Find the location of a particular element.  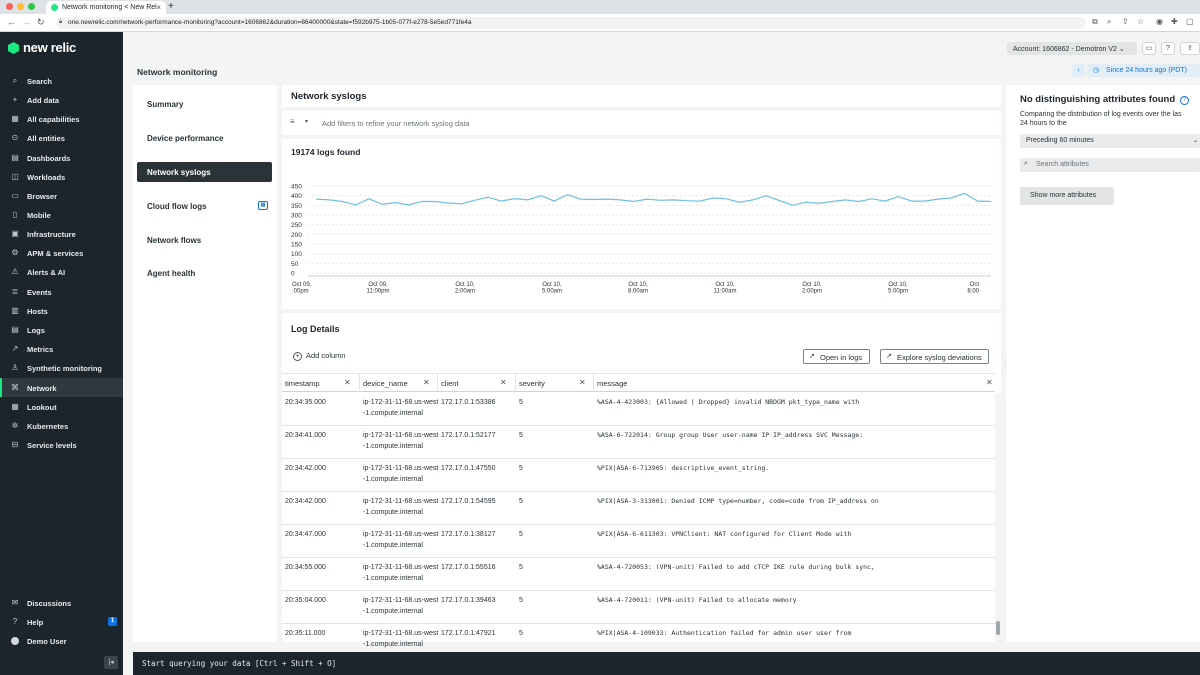

sidebar-item-kubernetes: ✲ Kubernetes is located at coordinates (61, 425).